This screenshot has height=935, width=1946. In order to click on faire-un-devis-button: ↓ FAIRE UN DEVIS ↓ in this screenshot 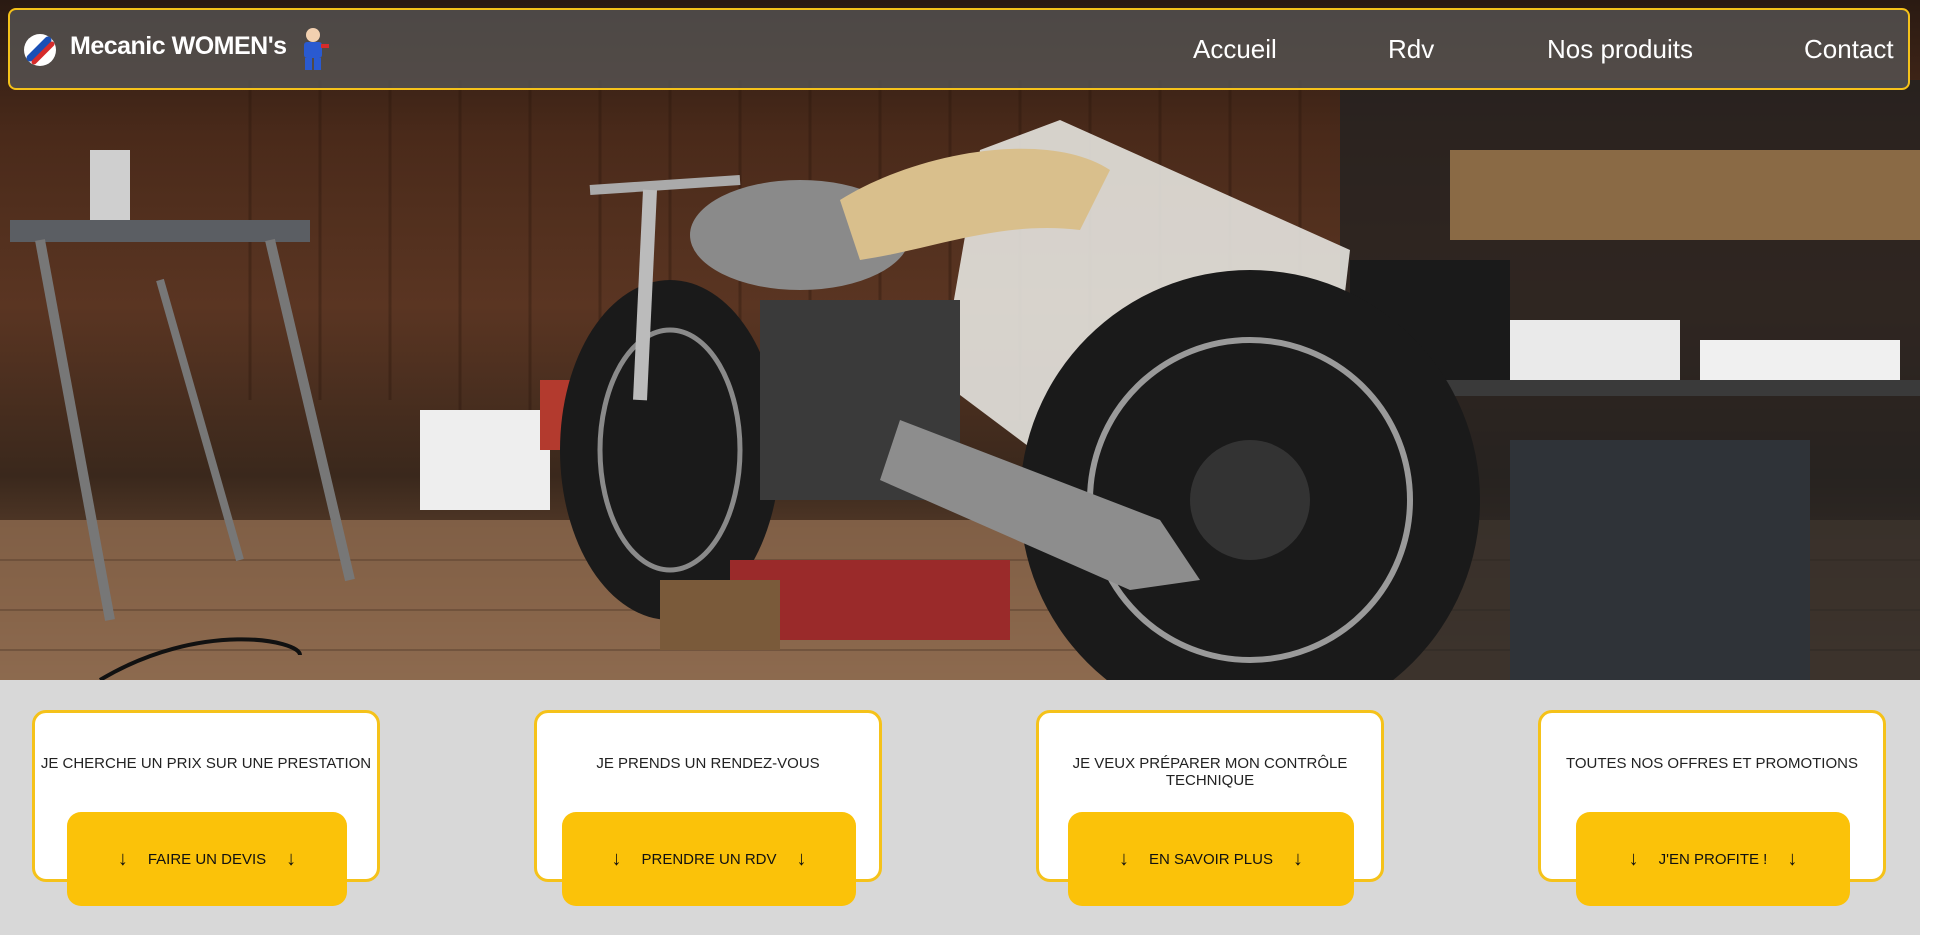, I will do `click(207, 859)`.